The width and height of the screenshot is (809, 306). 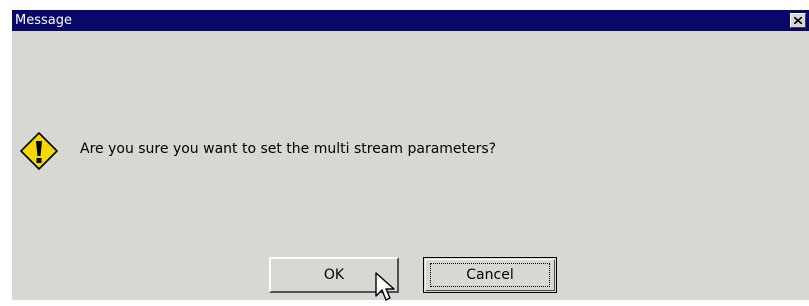 I want to click on title-bar: Message, so click(x=410, y=20).